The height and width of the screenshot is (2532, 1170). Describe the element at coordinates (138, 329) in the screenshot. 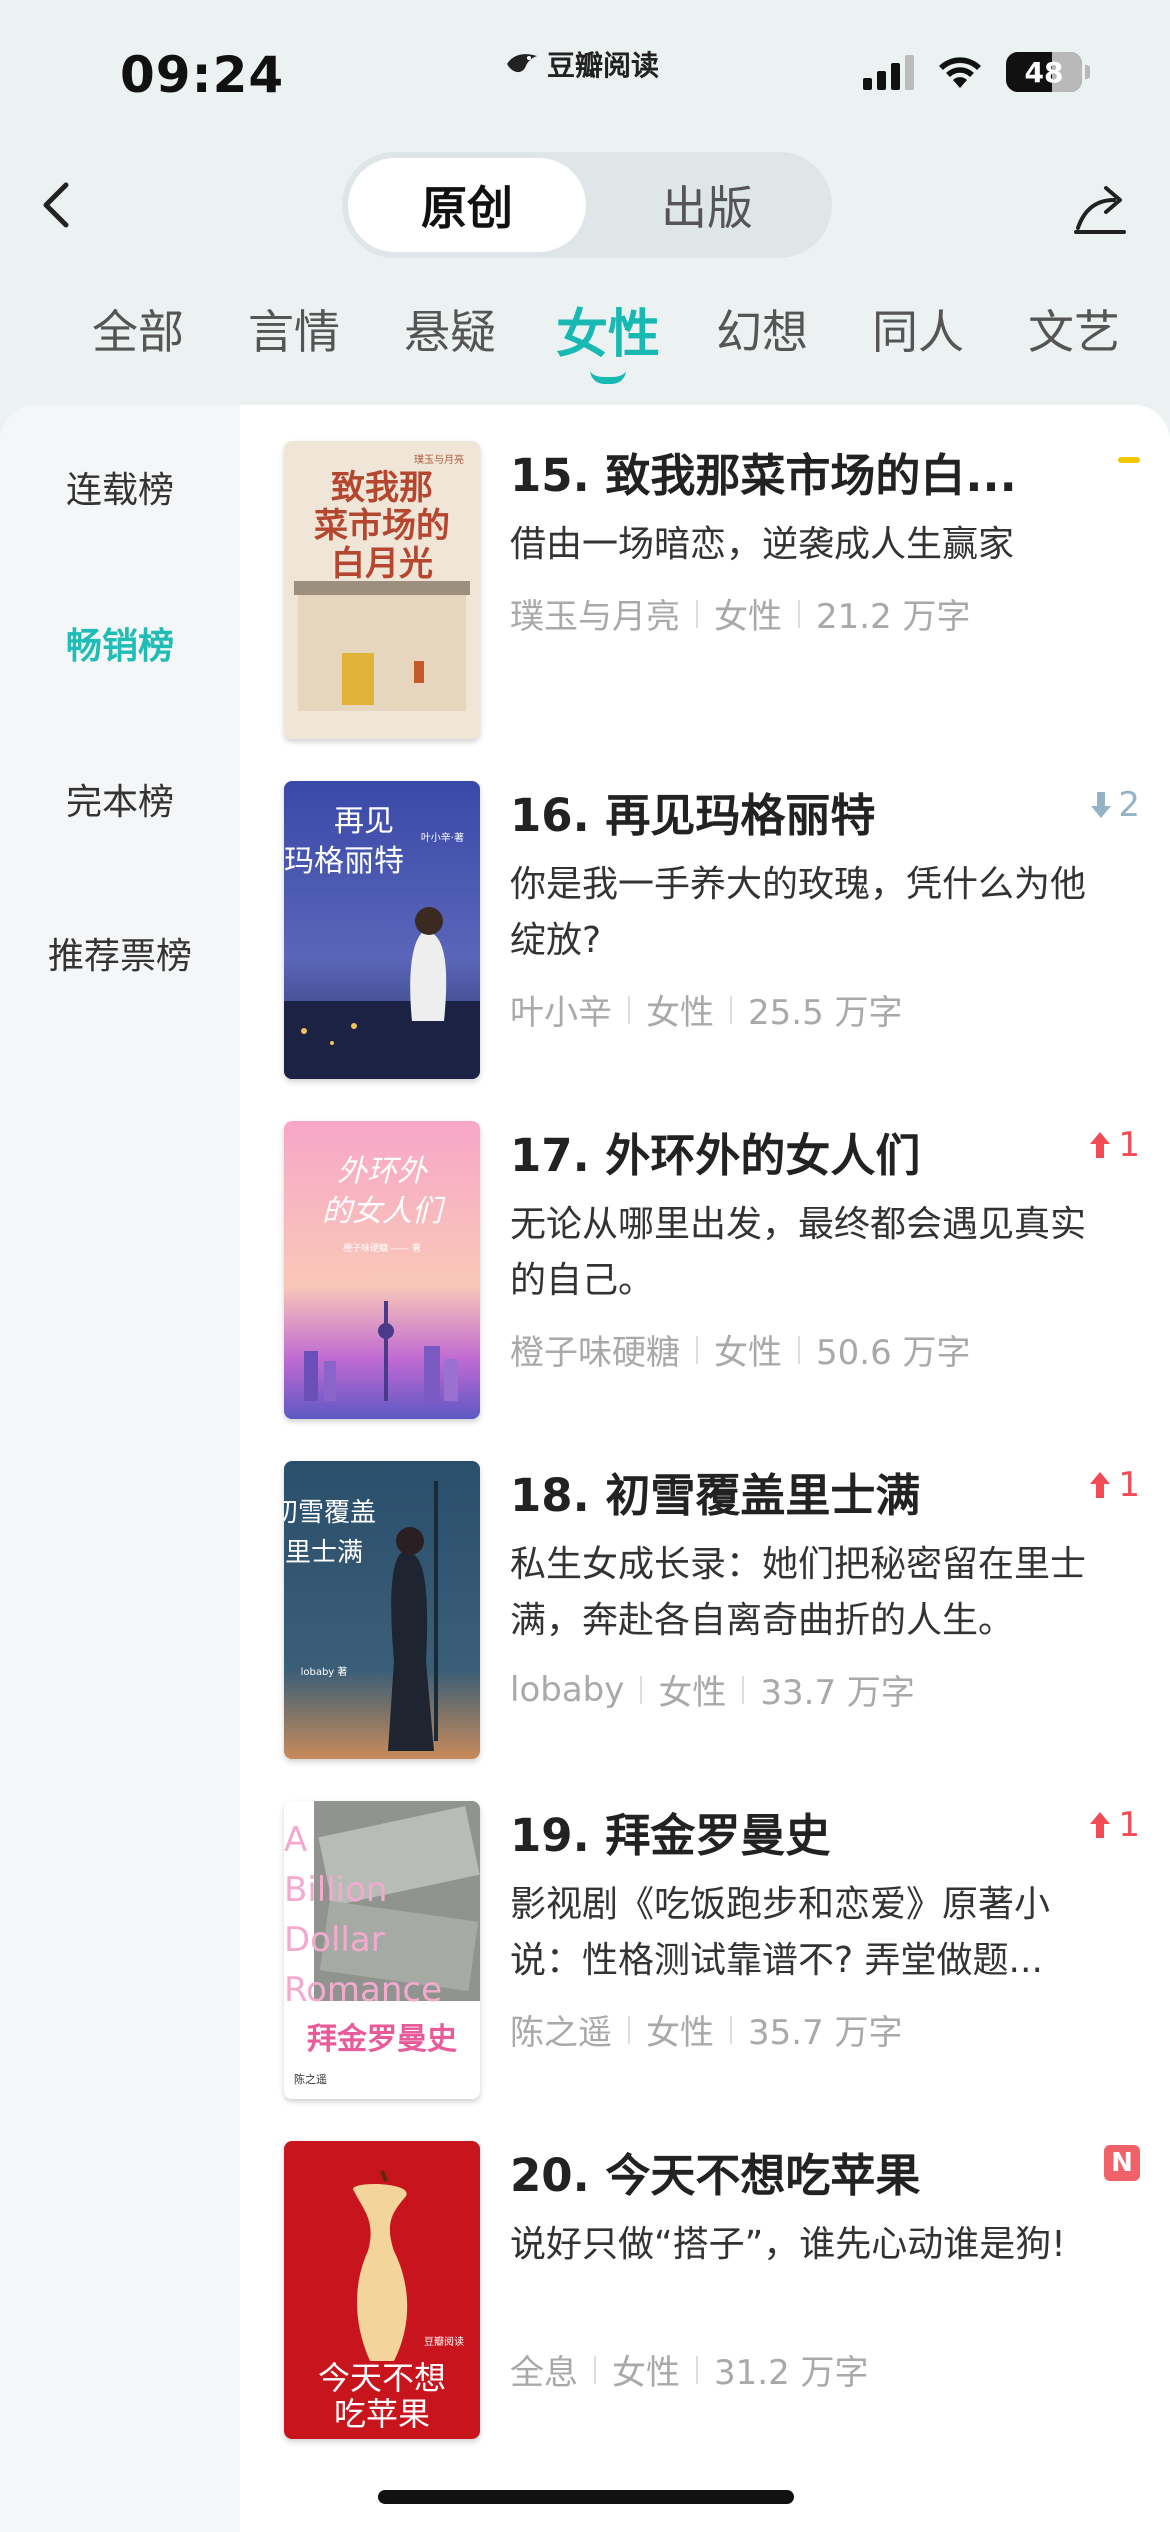

I see `tab-all: 全部` at that location.